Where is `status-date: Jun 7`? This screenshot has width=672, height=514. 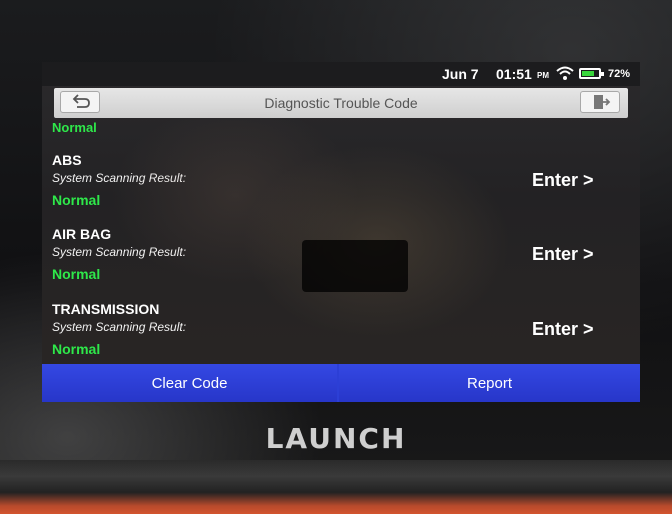
status-date: Jun 7 is located at coordinates (460, 74).